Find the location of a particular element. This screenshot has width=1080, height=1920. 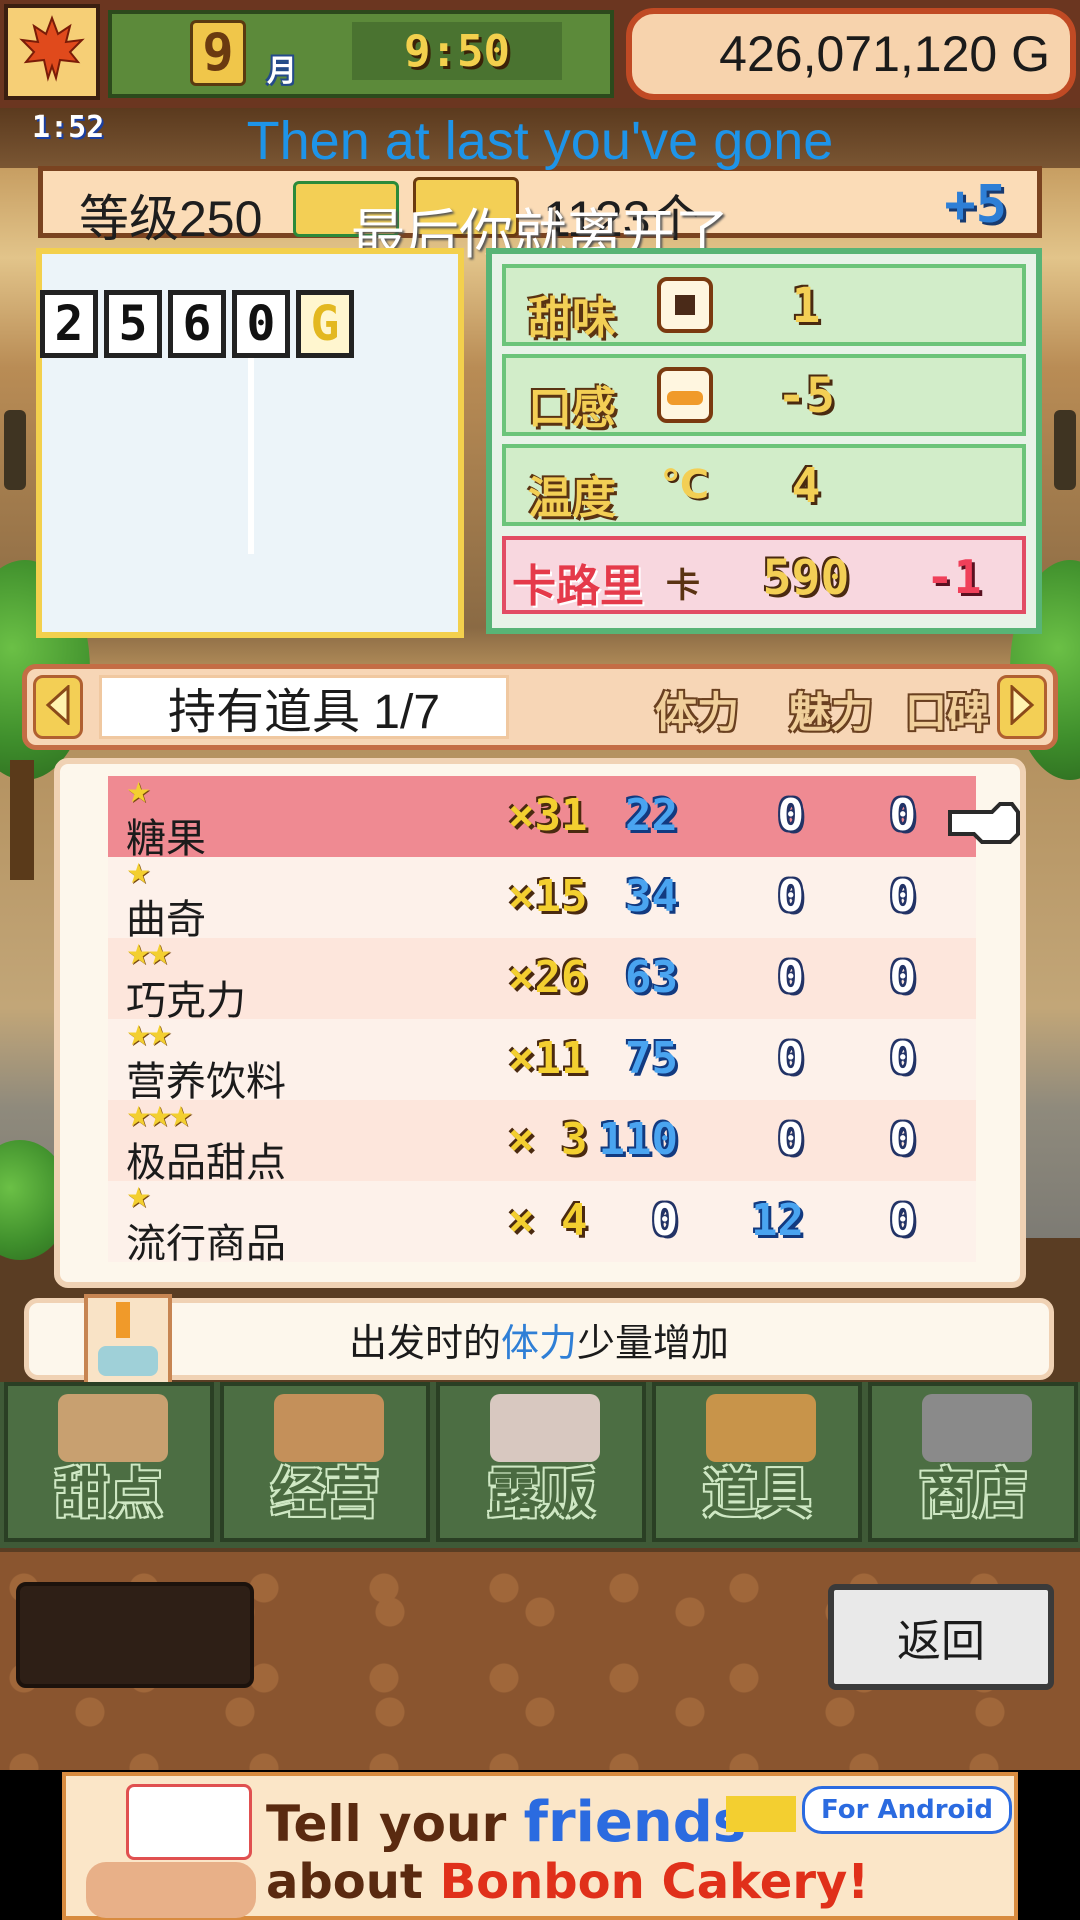

stat-label: 温度 is located at coordinates (572, 498).